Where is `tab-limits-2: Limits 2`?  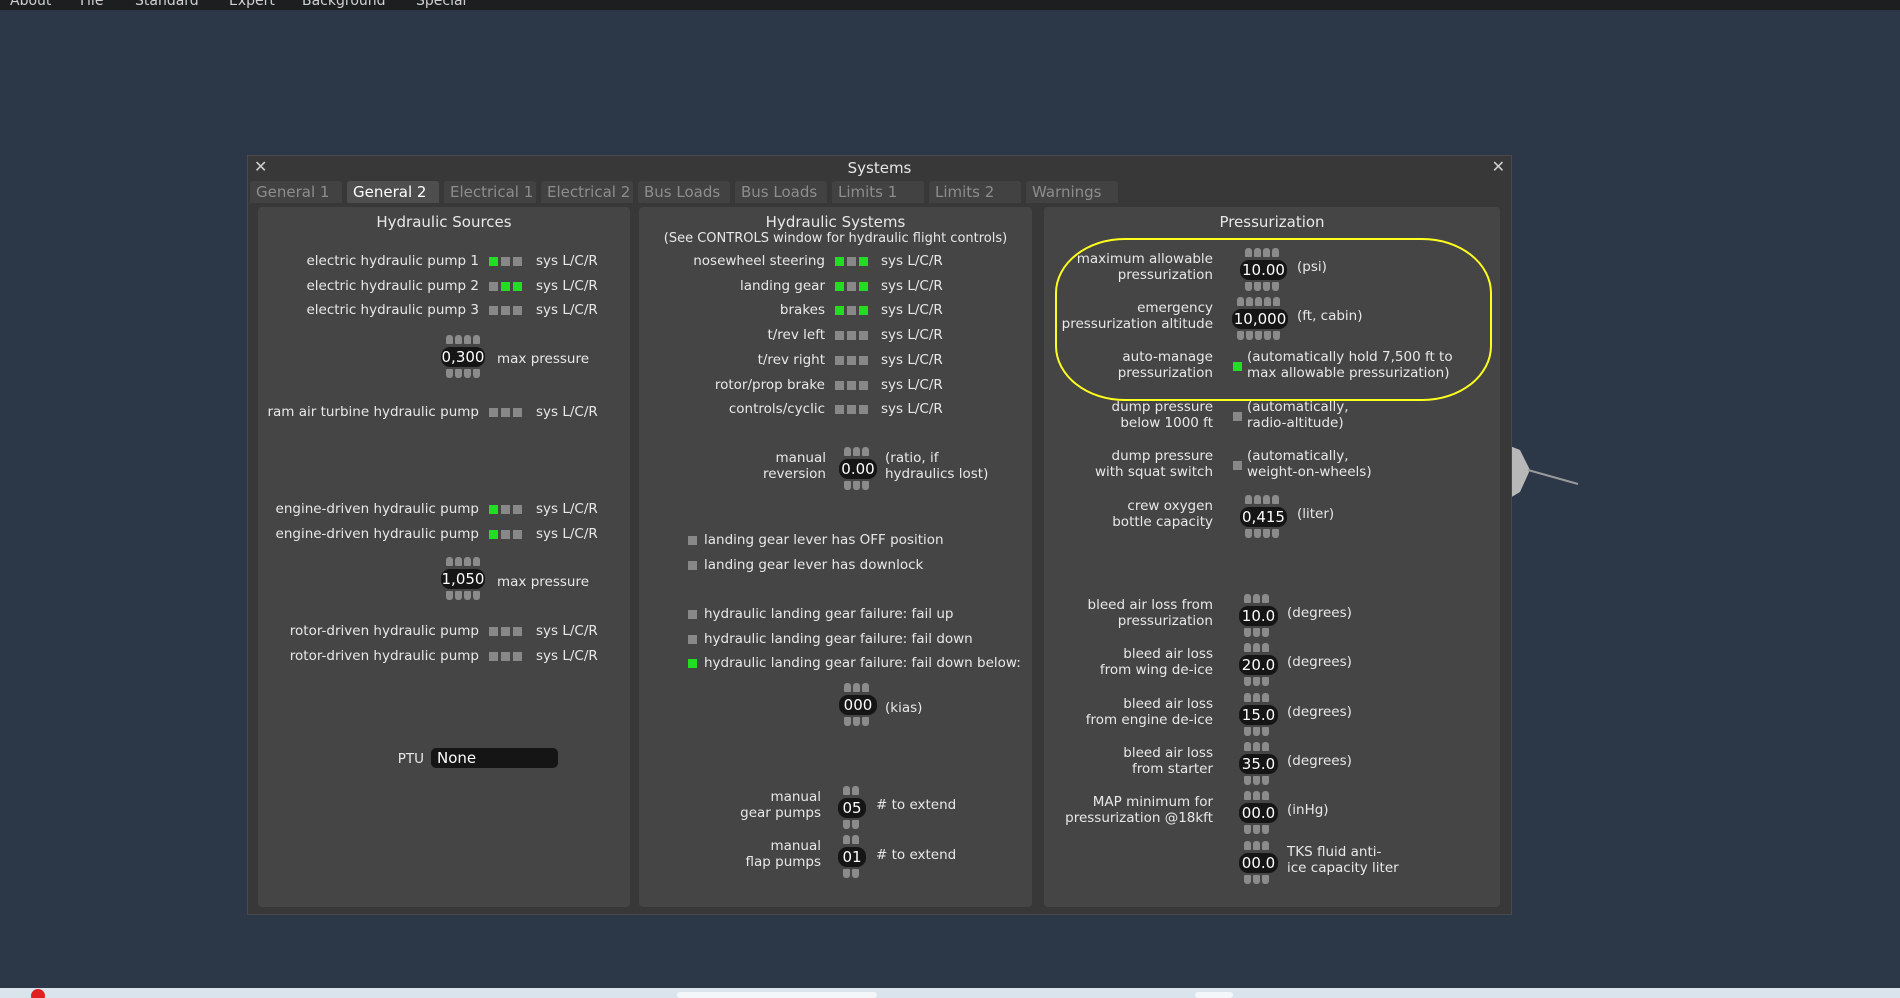 tab-limits-2: Limits 2 is located at coordinates (975, 192).